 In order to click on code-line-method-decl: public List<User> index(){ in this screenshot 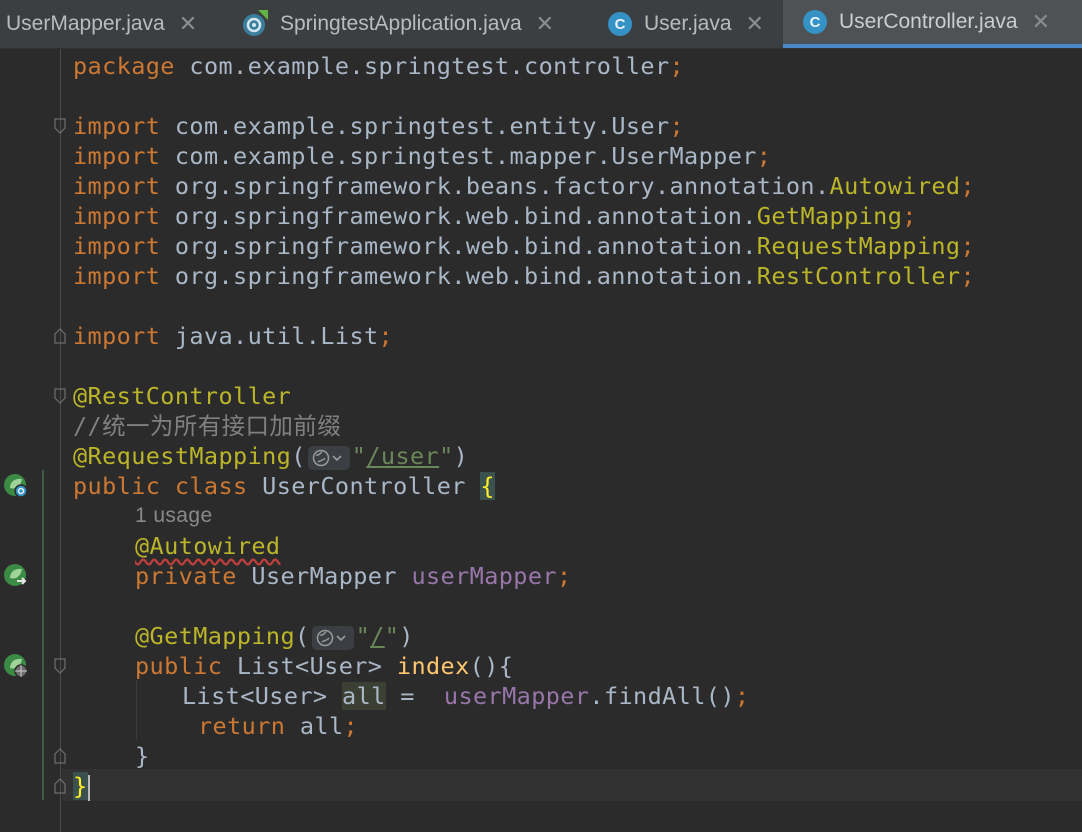, I will do `click(324, 666)`.